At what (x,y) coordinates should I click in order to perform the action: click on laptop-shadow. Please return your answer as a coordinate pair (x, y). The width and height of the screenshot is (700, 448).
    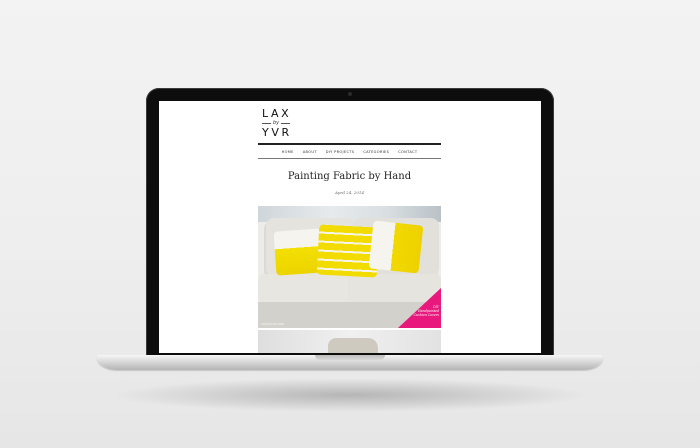
    Looking at the image, I should click on (350, 395).